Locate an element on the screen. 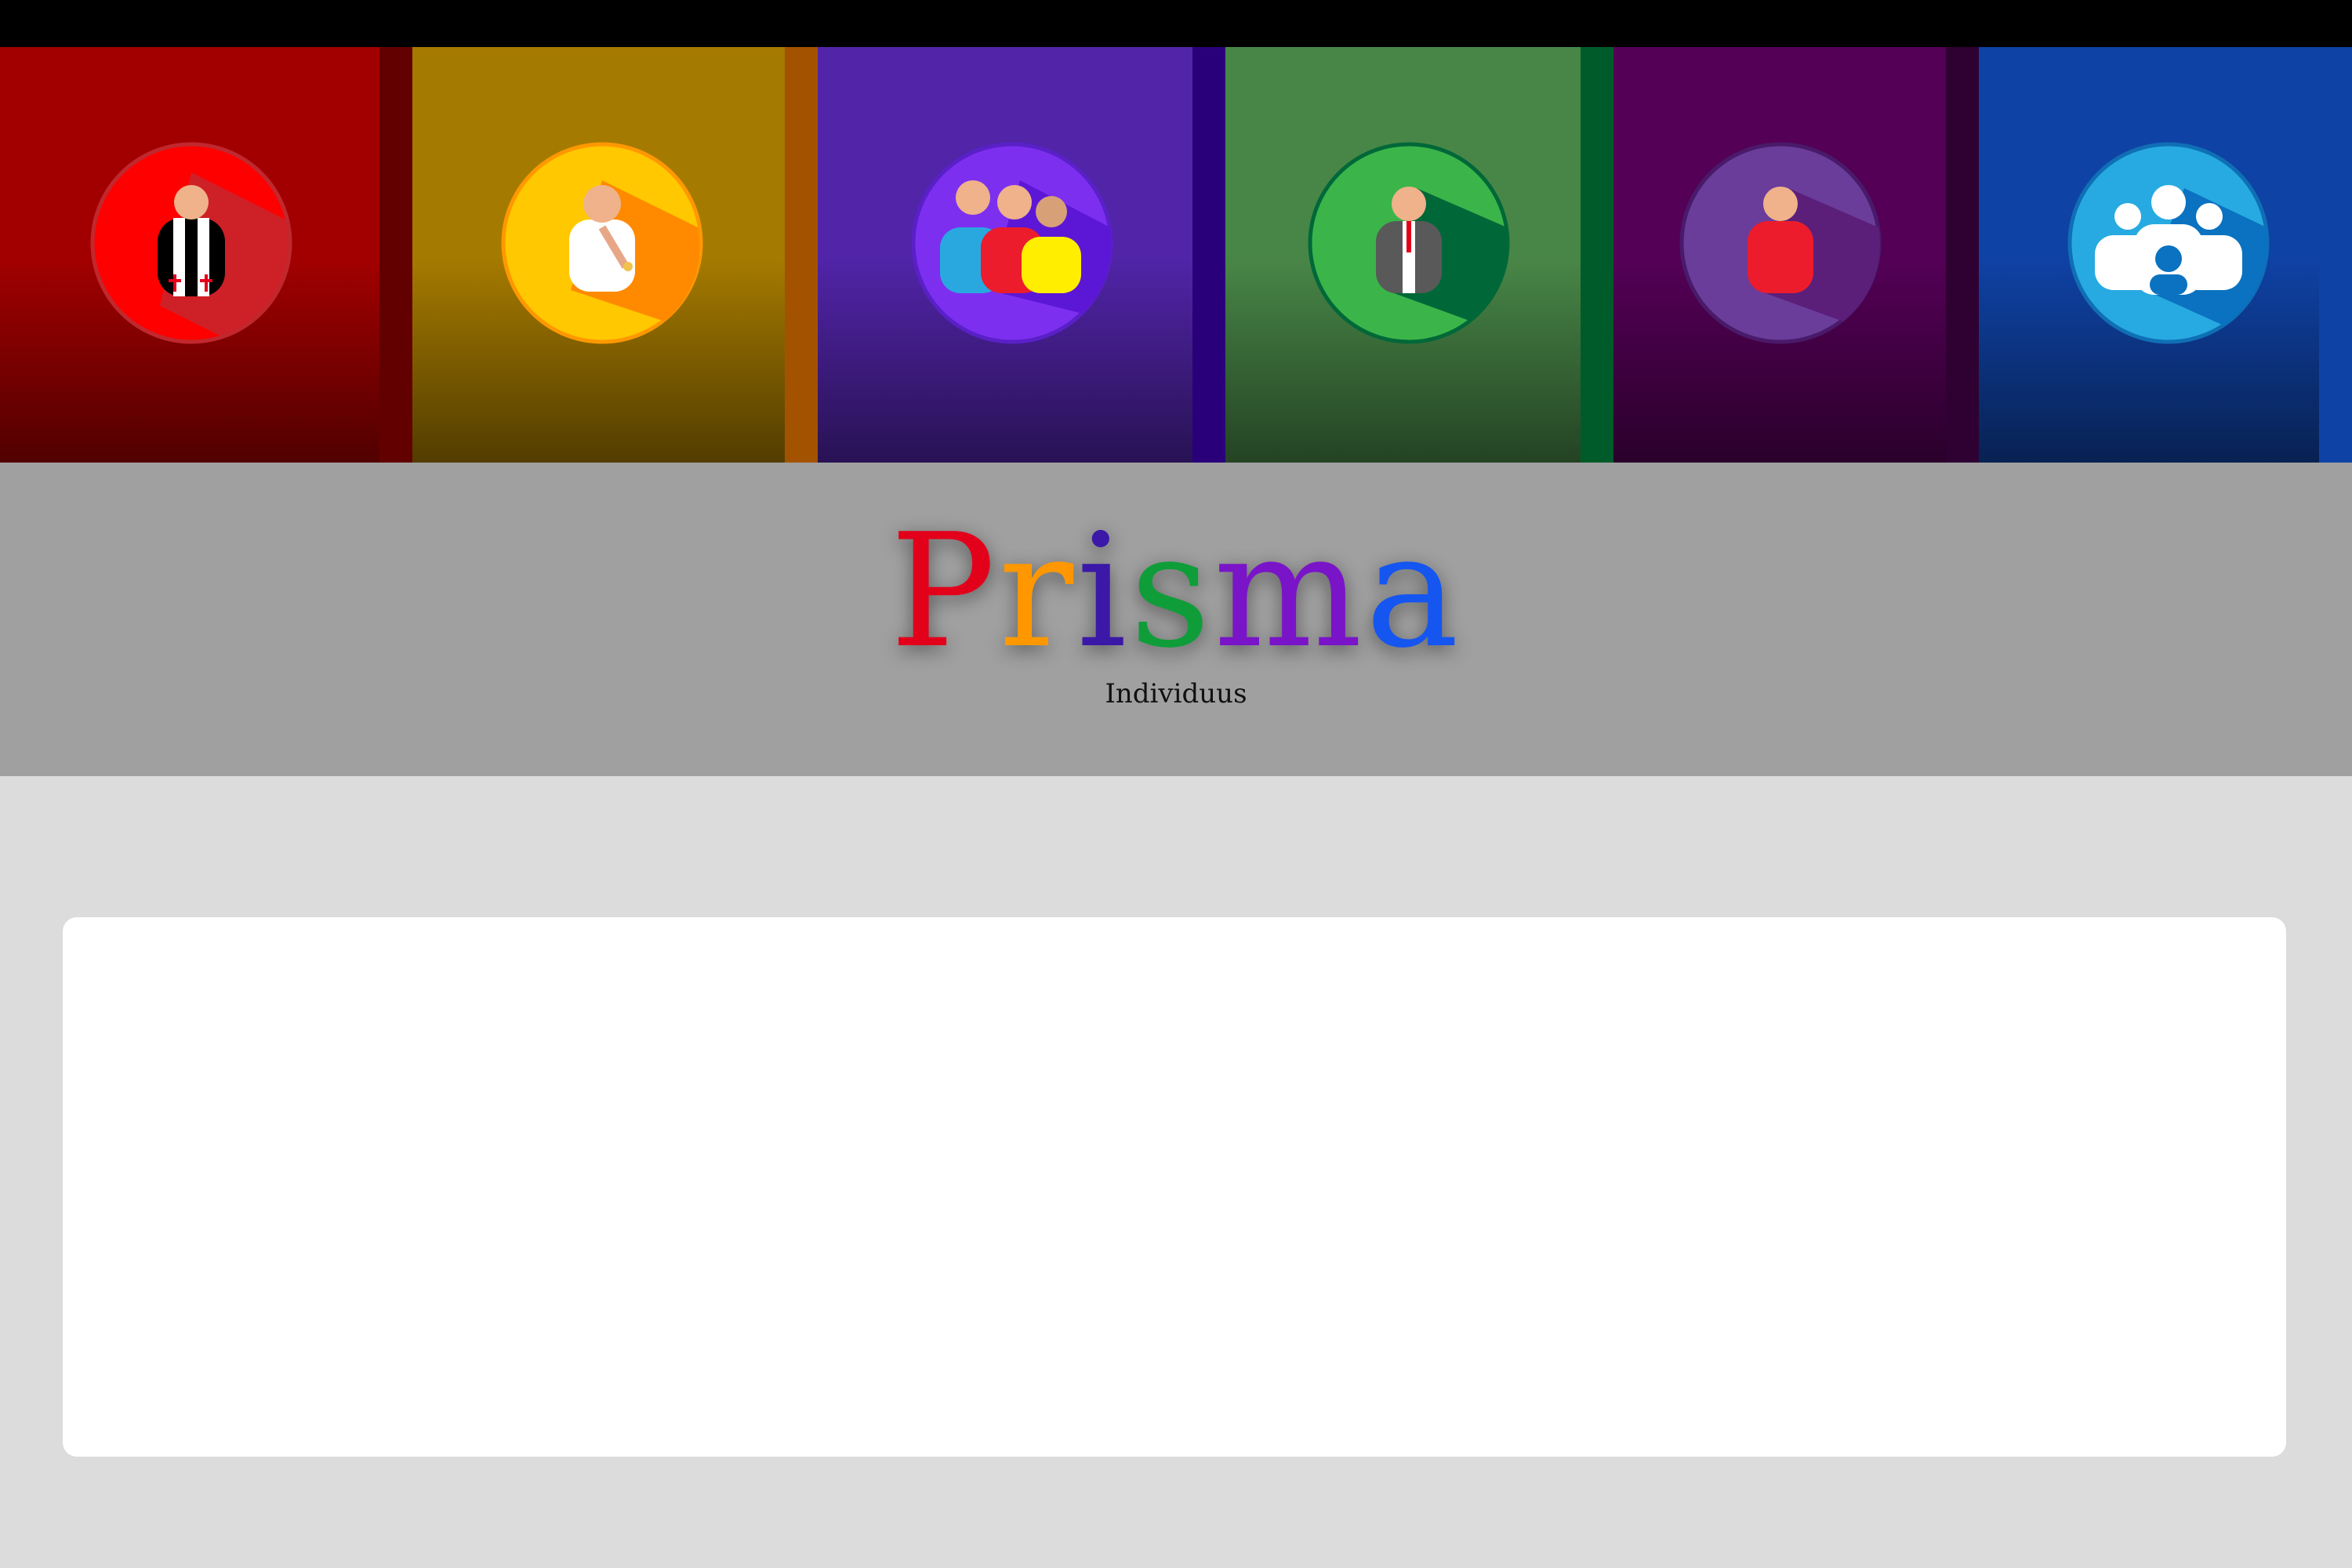  app-title-letter: a is located at coordinates (1413, 591).